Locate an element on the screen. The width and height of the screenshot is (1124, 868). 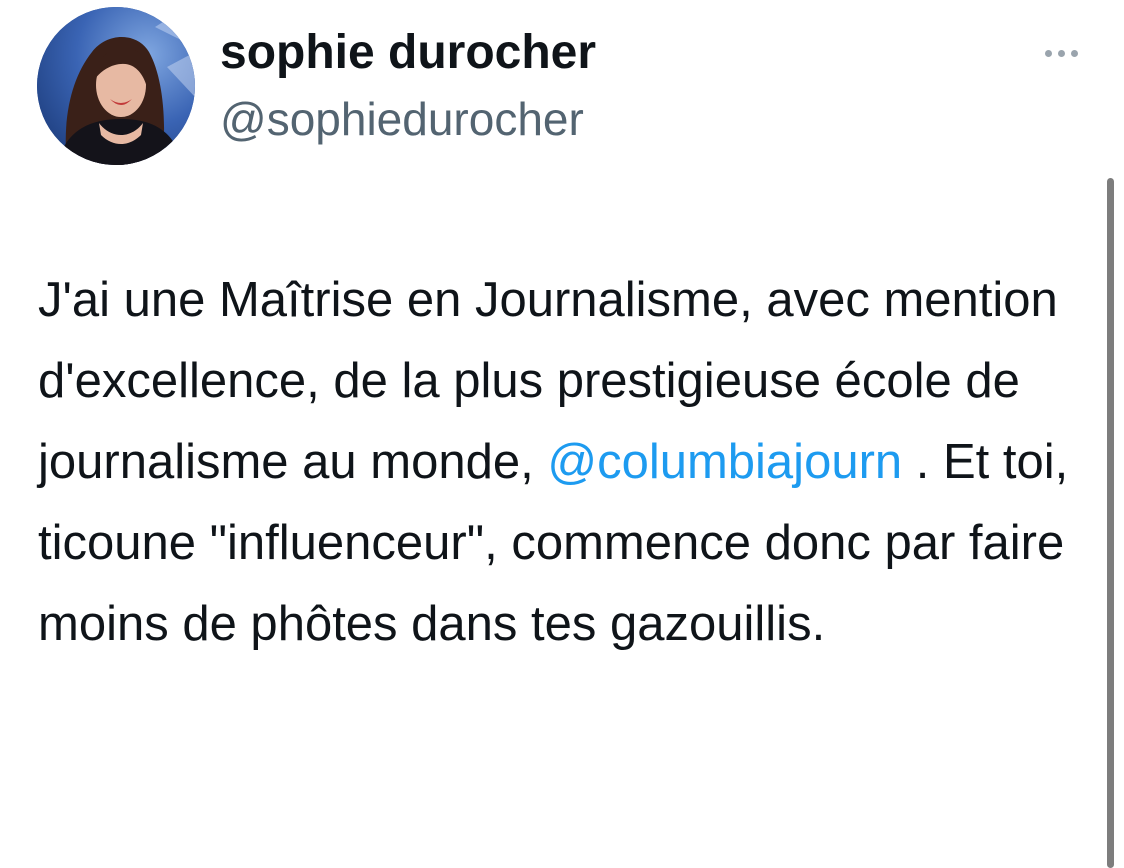
more-options-button is located at coordinates (1061, 53).